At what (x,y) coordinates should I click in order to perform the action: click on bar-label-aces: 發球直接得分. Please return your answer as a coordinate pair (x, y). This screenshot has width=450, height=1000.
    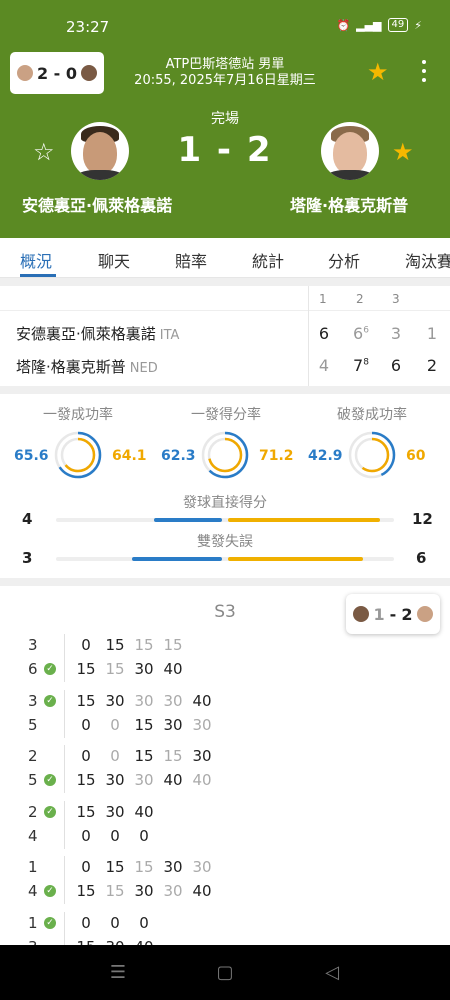
    Looking at the image, I should click on (225, 503).